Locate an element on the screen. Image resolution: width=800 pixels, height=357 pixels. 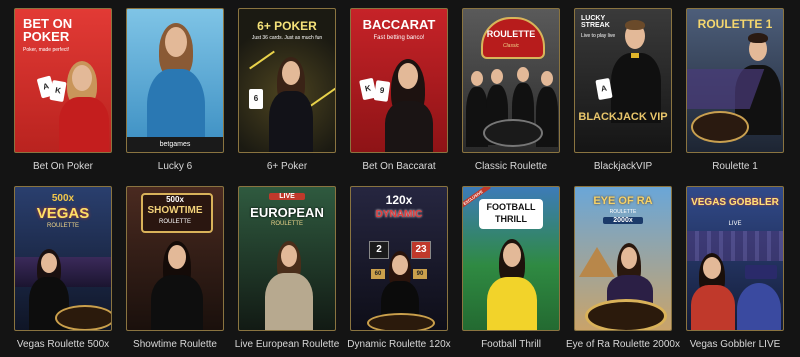
game-caption: Eye of Ra Roulette 2000x is located at coordinates (623, 344).